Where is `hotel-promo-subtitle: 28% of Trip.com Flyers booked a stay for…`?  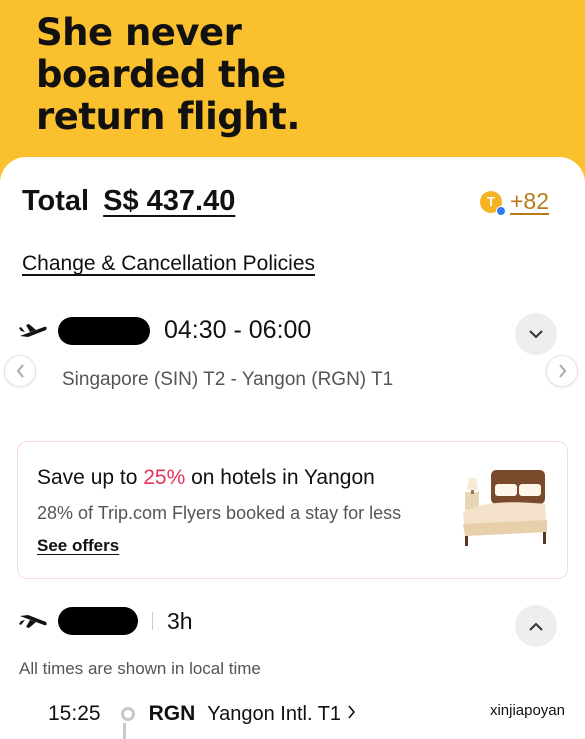 hotel-promo-subtitle: 28% of Trip.com Flyers booked a stay for… is located at coordinates (219, 513).